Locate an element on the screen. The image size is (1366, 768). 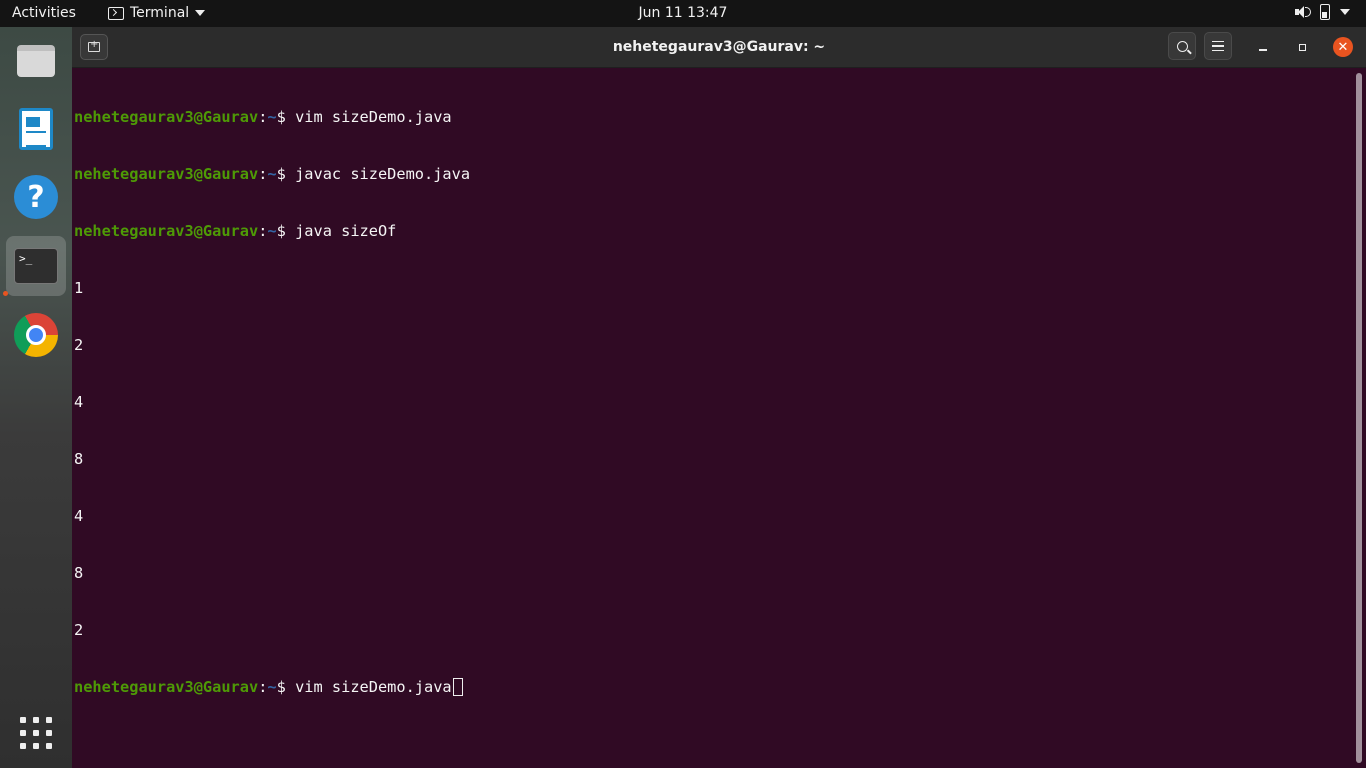
command-line: nehetegaurav3@Gaurav:~$ java sizeOf is located at coordinates (713, 231).